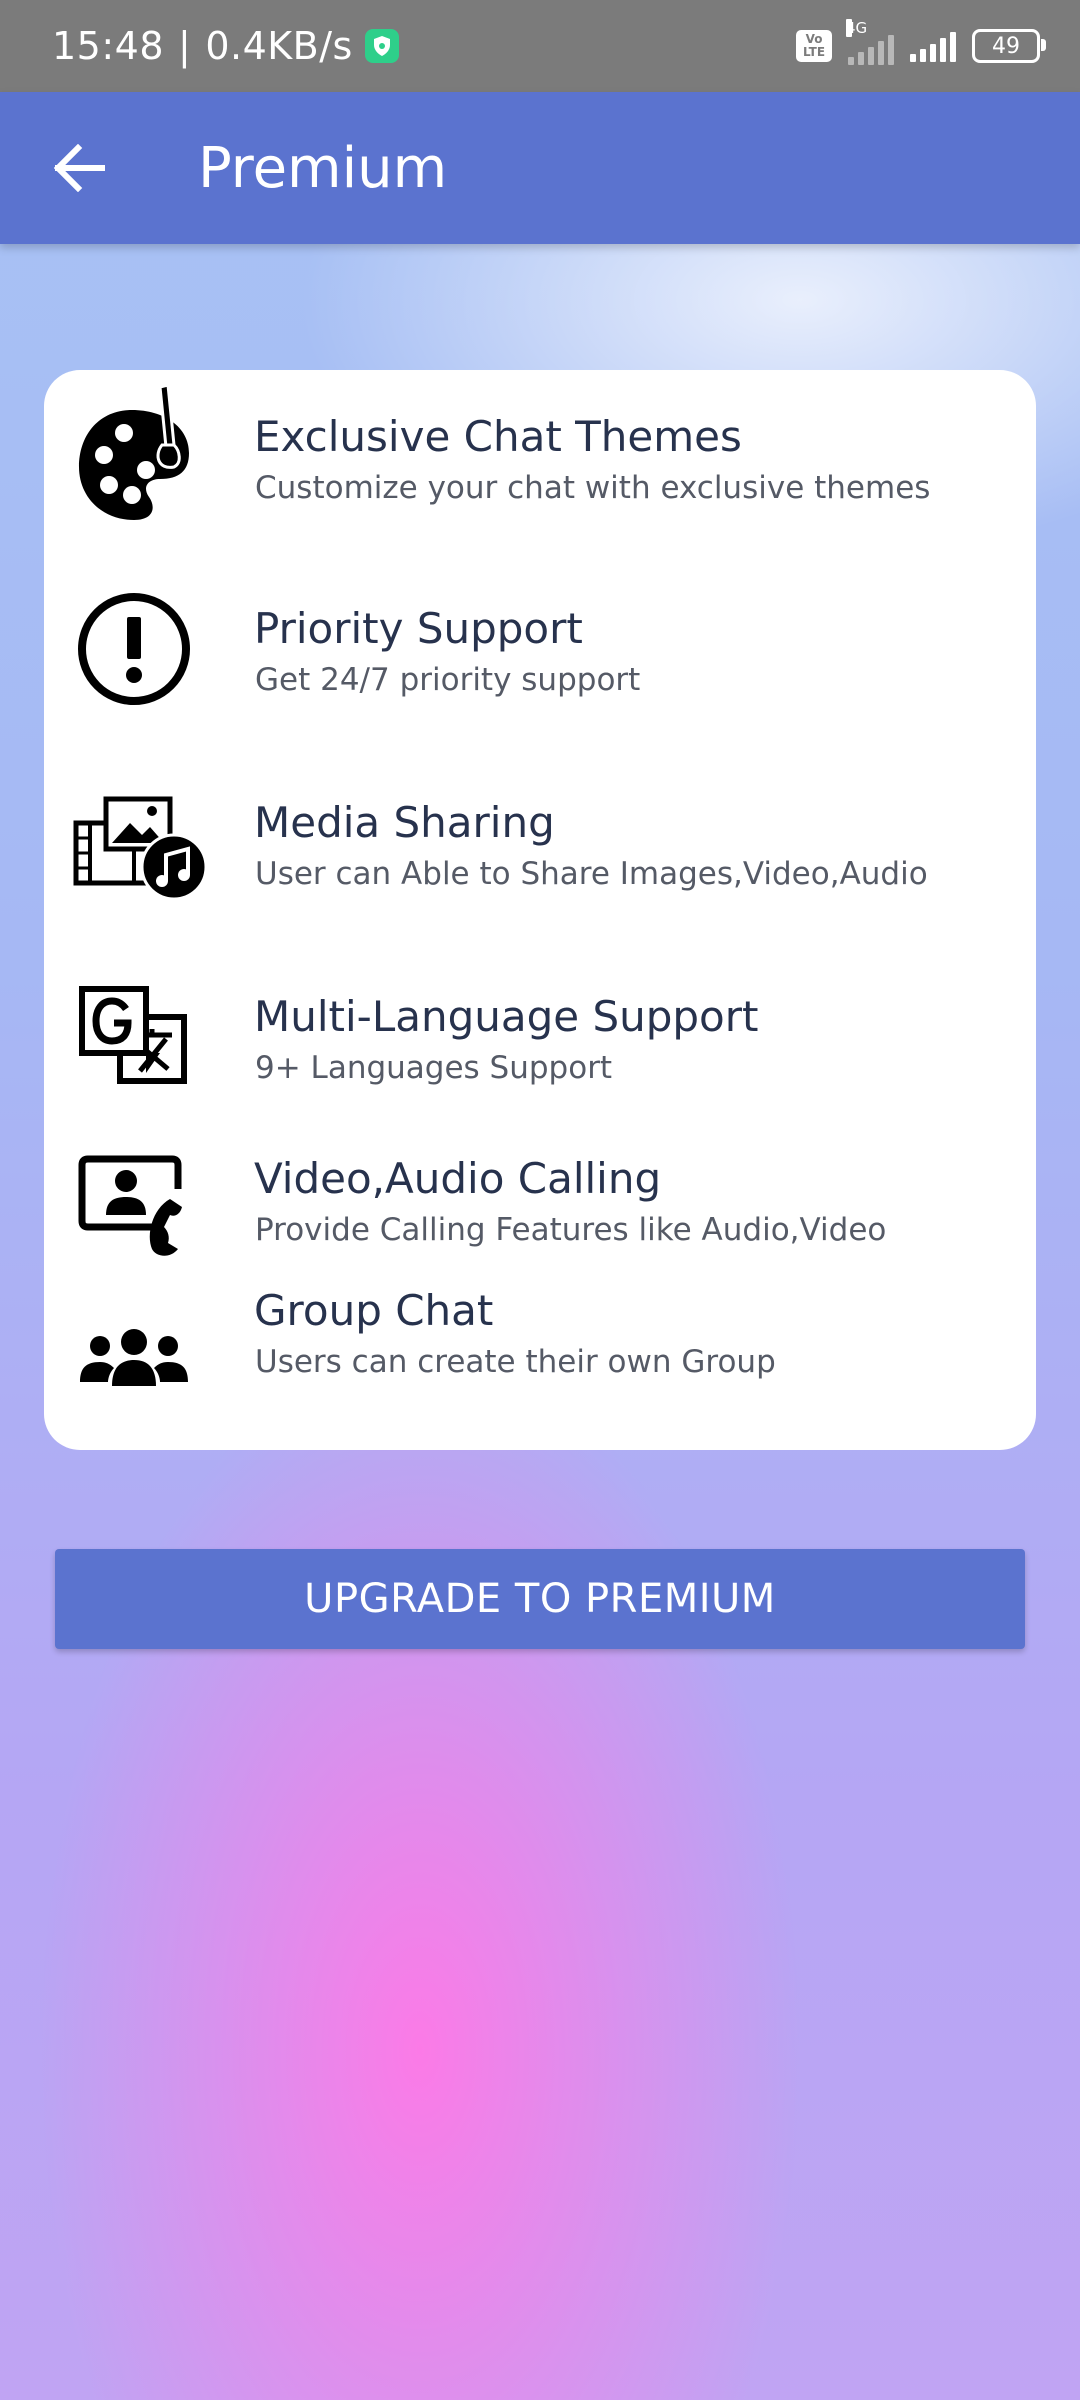 Image resolution: width=1080 pixels, height=2400 pixels. What do you see at coordinates (448, 680) in the screenshot?
I see `feature-description: Get 24/7 priority support` at bounding box center [448, 680].